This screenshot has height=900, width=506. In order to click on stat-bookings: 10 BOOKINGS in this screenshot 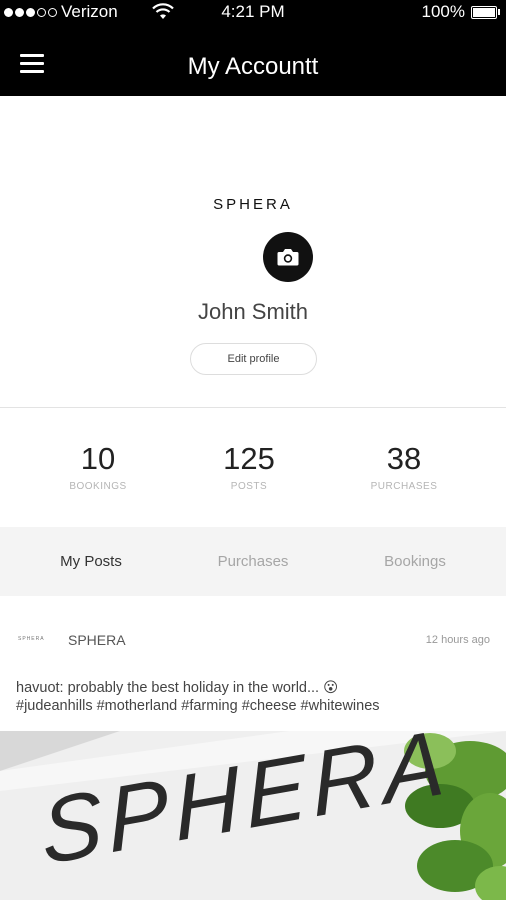, I will do `click(98, 466)`.